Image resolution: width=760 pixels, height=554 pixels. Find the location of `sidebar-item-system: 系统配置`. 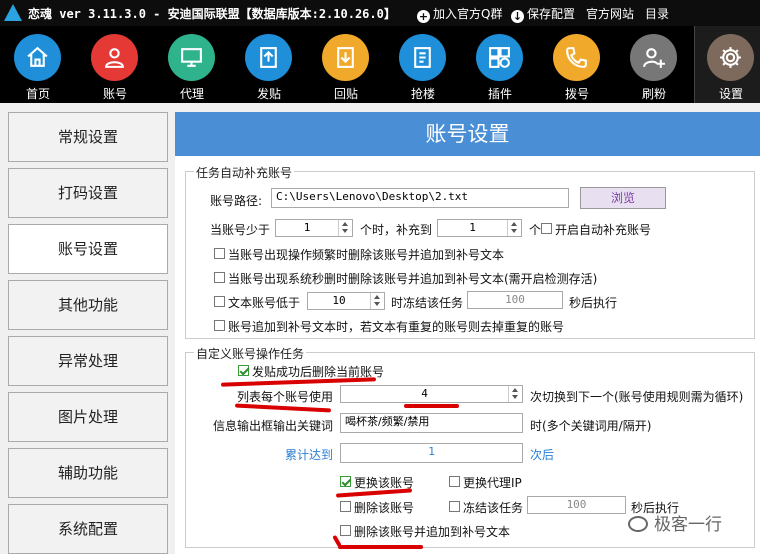

sidebar-item-system: 系统配置 is located at coordinates (88, 529).